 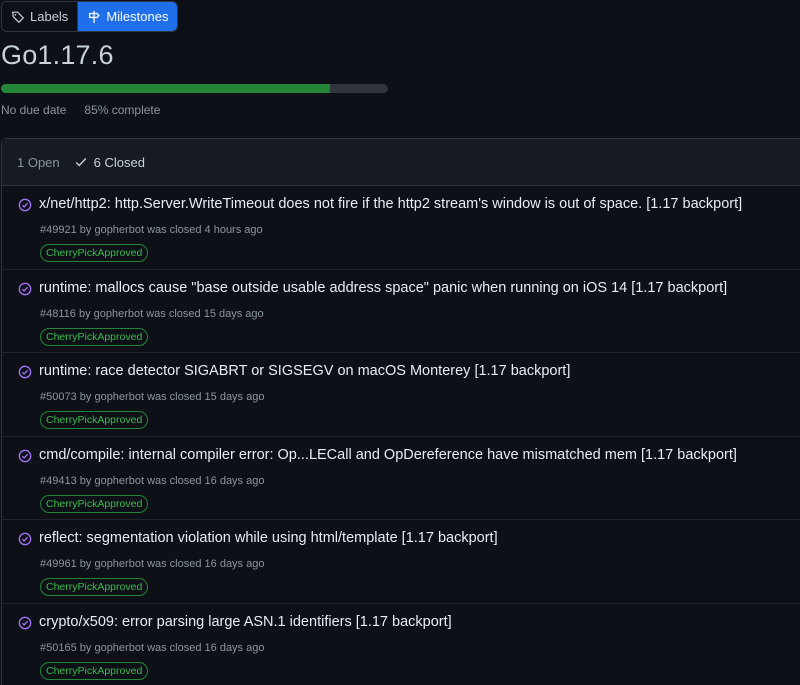 What do you see at coordinates (58, 480) in the screenshot?
I see `issue-number: #49413` at bounding box center [58, 480].